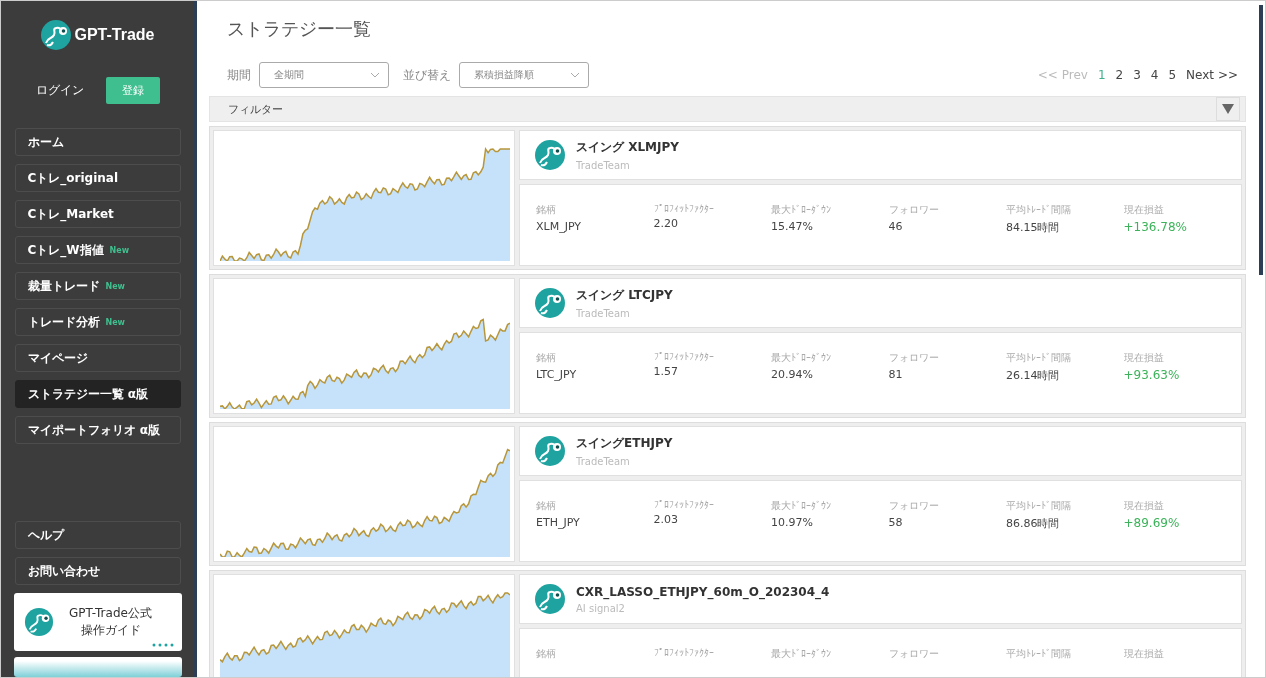 The width and height of the screenshot is (1266, 678). I want to click on page-link: 2, so click(1119, 75).